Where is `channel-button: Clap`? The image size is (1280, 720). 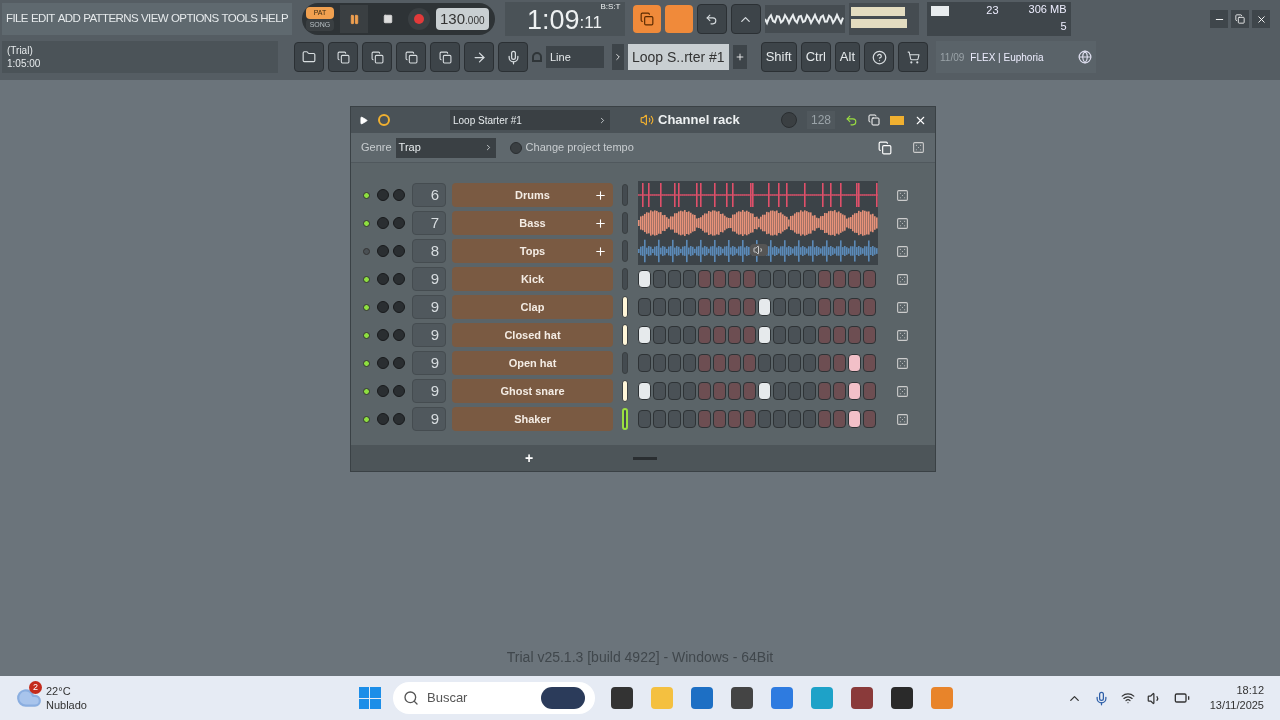
channel-button: Clap is located at coordinates (532, 307).